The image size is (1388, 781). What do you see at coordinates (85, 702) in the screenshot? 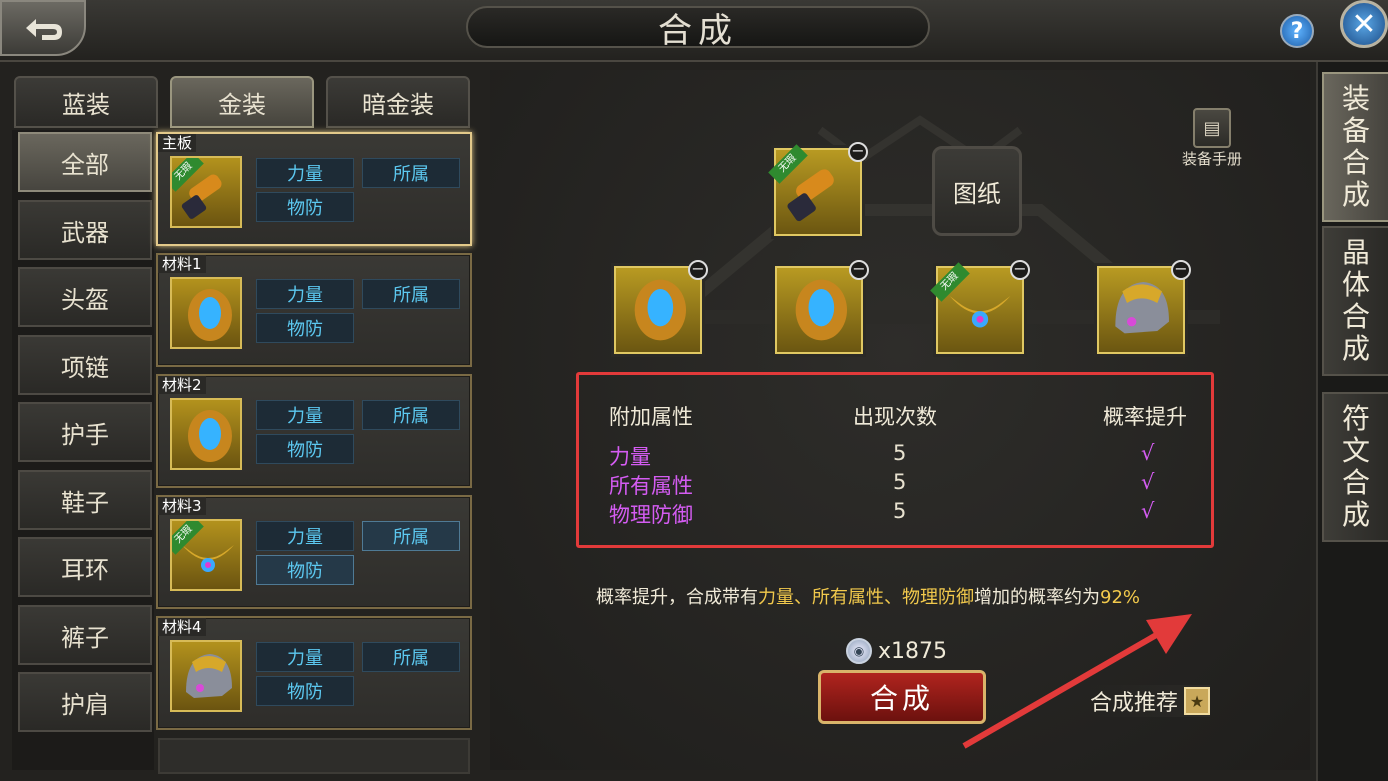
I see `category-shoulder: 护肩` at bounding box center [85, 702].